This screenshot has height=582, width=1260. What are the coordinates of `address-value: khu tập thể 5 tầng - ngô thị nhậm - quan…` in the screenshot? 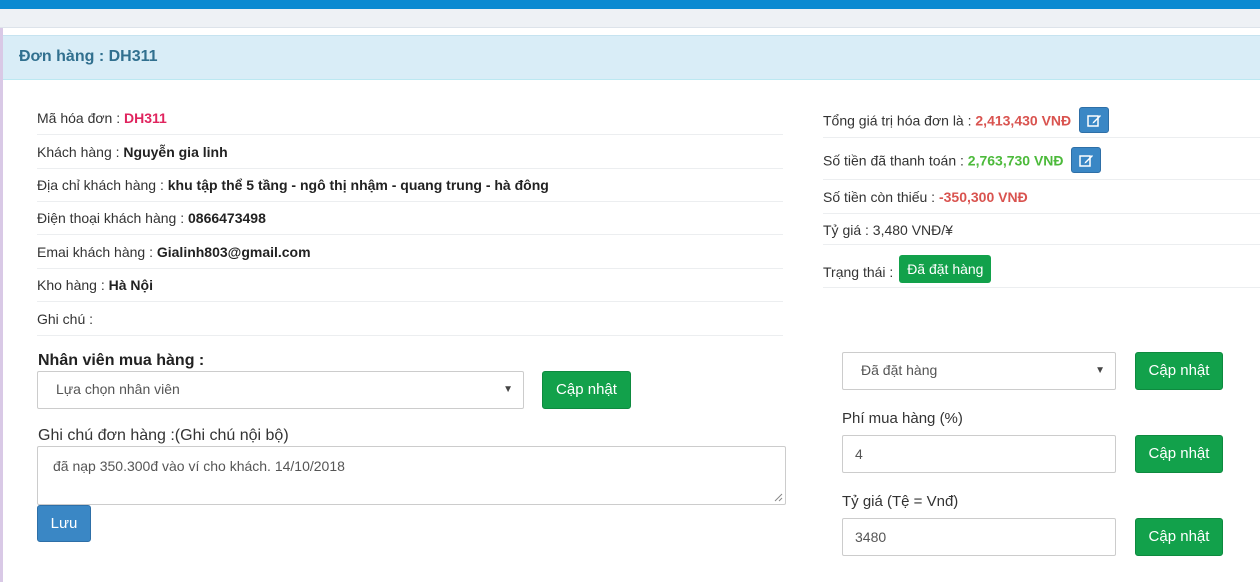 It's located at (358, 185).